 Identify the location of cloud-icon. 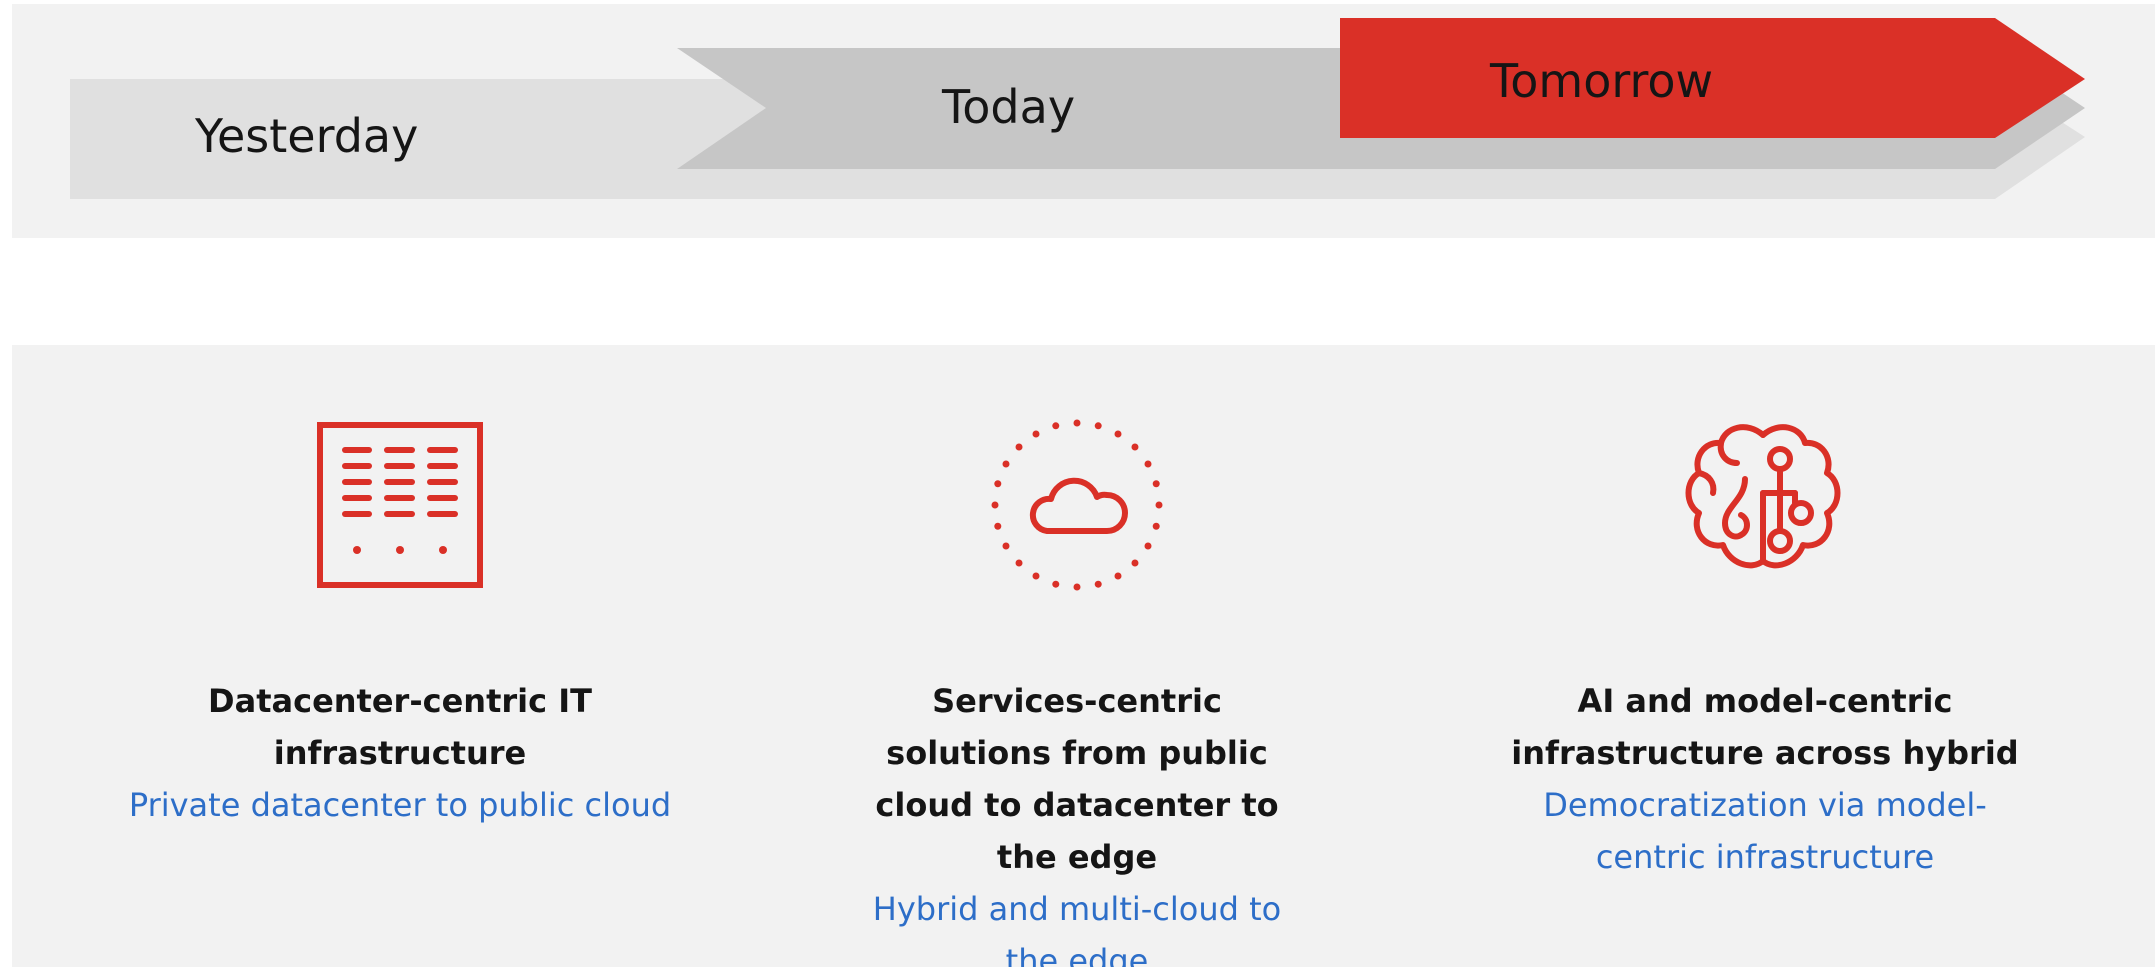
(1077, 505).